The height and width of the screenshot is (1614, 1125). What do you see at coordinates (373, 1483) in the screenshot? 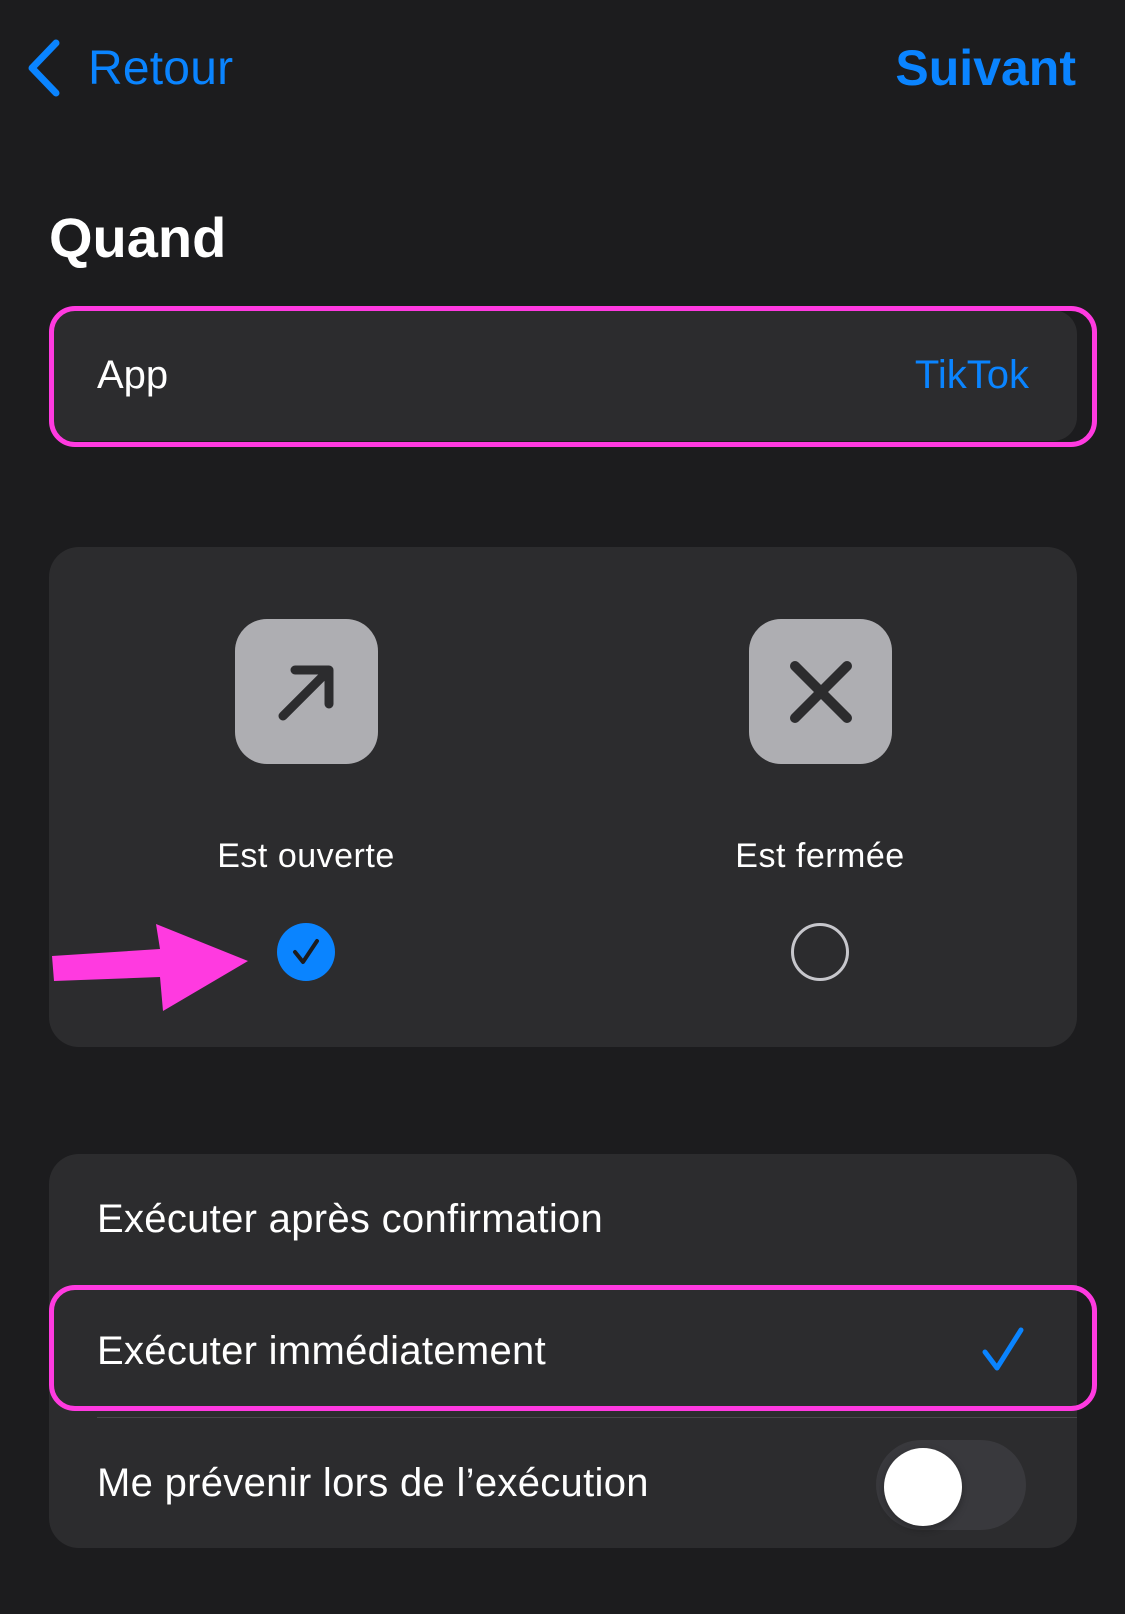
I see `notify-on-run-label: Me prévenir lors de l’exécution` at bounding box center [373, 1483].